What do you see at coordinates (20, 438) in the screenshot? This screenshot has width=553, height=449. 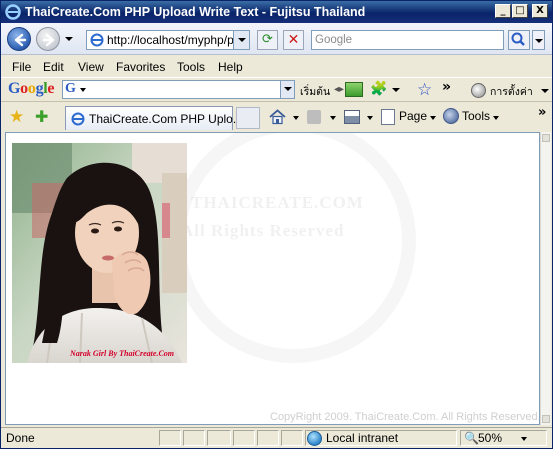 I see `status-text: Done` at bounding box center [20, 438].